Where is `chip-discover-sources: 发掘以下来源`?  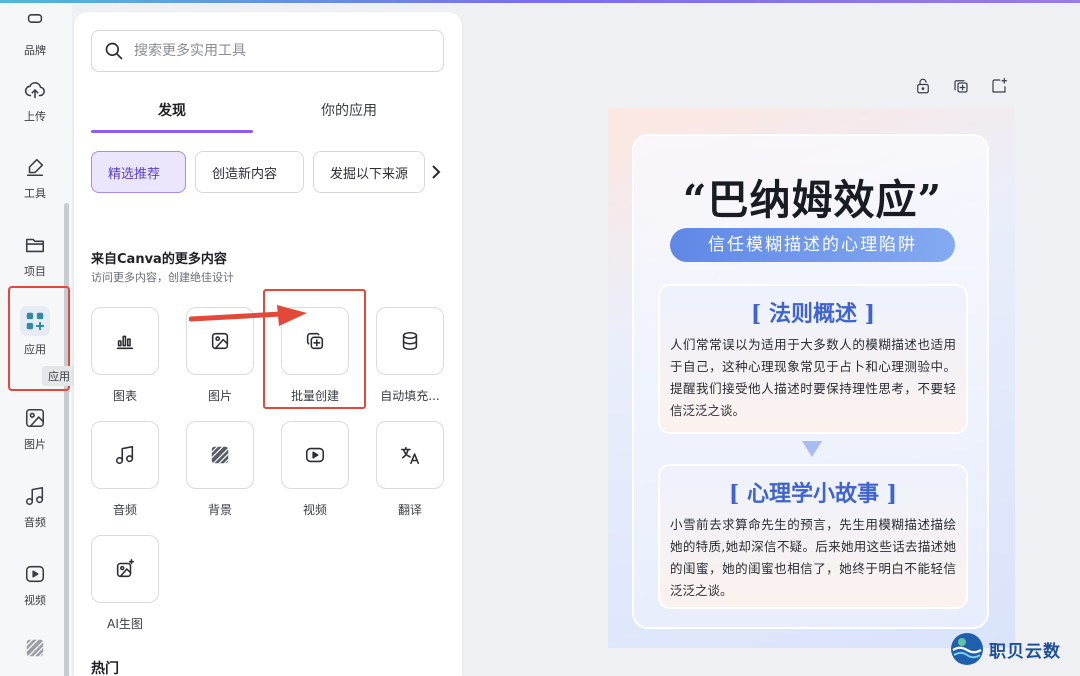
chip-discover-sources: 发掘以下来源 is located at coordinates (369, 172).